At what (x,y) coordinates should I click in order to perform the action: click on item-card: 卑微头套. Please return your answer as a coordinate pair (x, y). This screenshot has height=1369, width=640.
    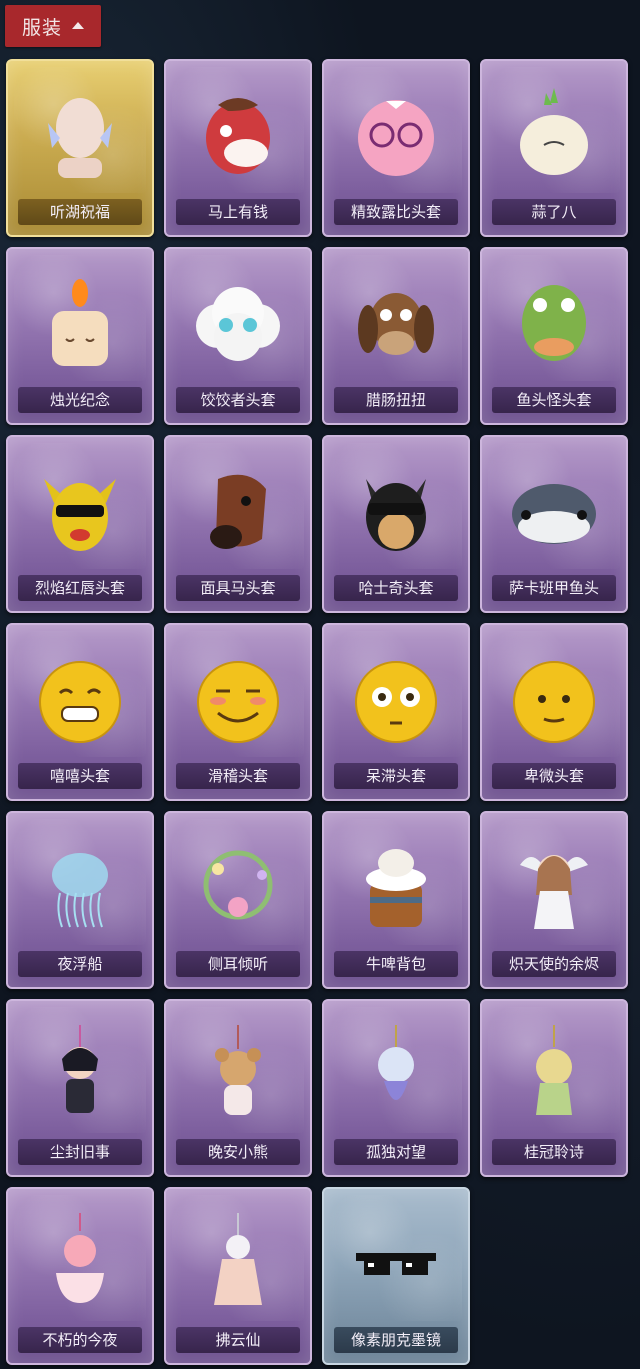
    Looking at the image, I should click on (554, 712).